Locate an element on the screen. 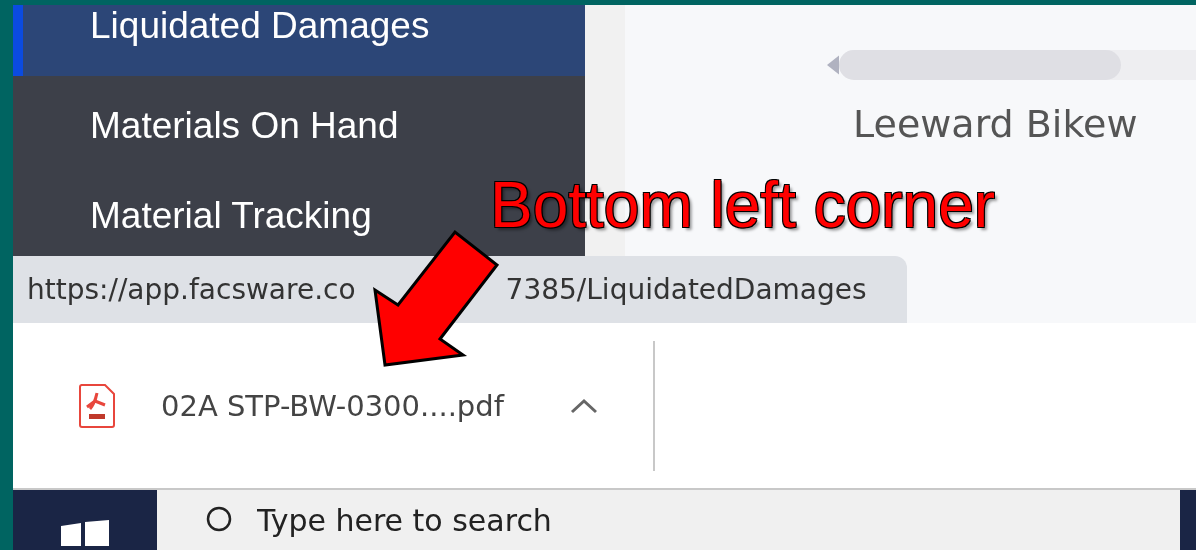 The image size is (1196, 550). sidebar-item: Material Tracking is located at coordinates (197, 216).